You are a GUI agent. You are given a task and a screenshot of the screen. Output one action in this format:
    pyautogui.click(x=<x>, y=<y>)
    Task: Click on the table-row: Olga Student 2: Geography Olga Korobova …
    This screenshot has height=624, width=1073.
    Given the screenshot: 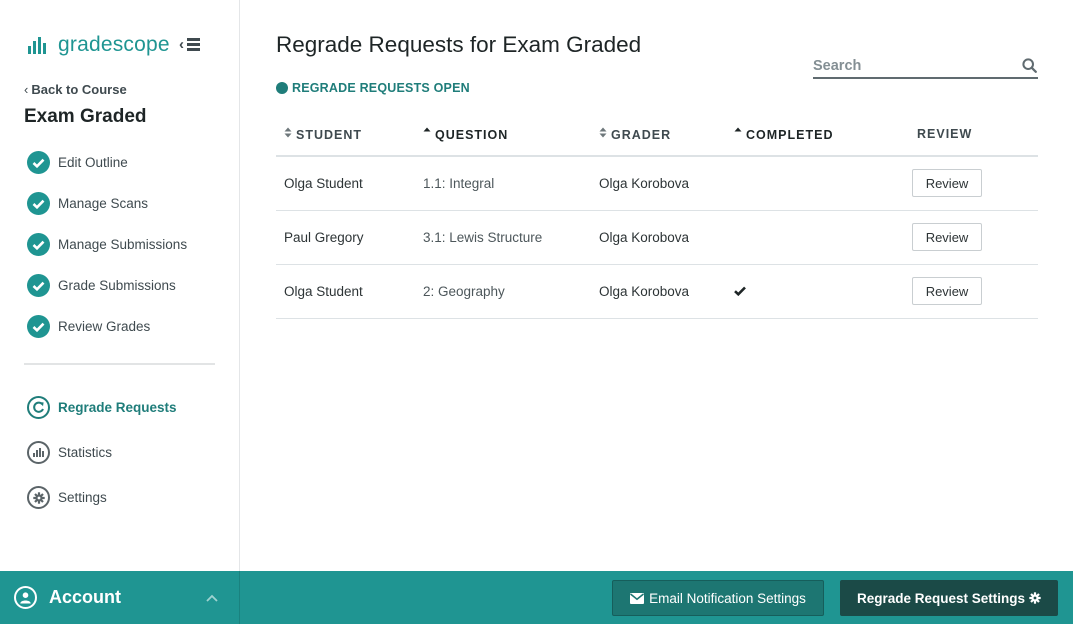 What is the action you would take?
    pyautogui.click(x=657, y=291)
    